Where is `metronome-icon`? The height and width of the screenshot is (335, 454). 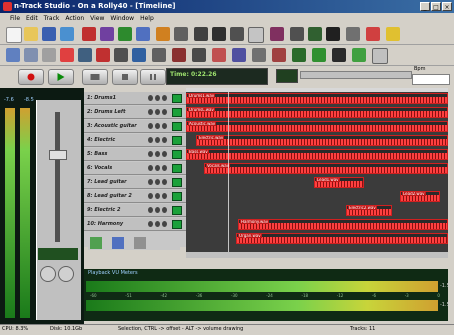
metronome-icon is located at coordinates (333, 34).